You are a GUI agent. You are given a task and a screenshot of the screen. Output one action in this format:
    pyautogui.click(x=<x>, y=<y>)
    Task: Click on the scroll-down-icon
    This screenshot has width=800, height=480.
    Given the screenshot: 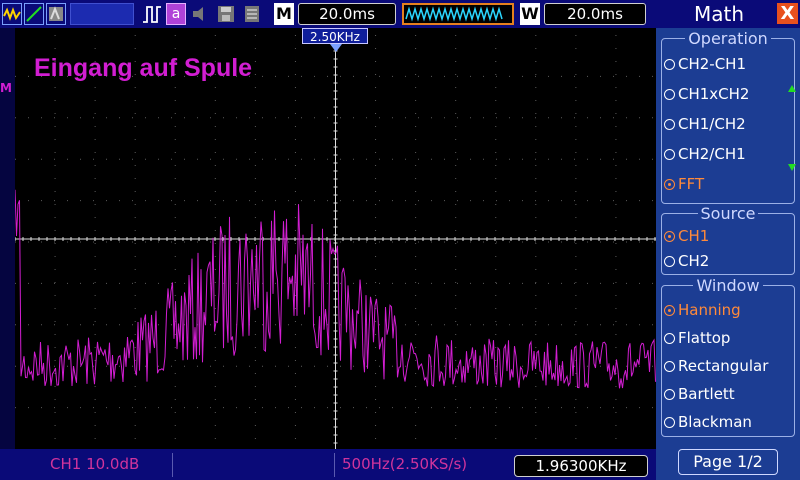 What is the action you would take?
    pyautogui.click(x=792, y=167)
    